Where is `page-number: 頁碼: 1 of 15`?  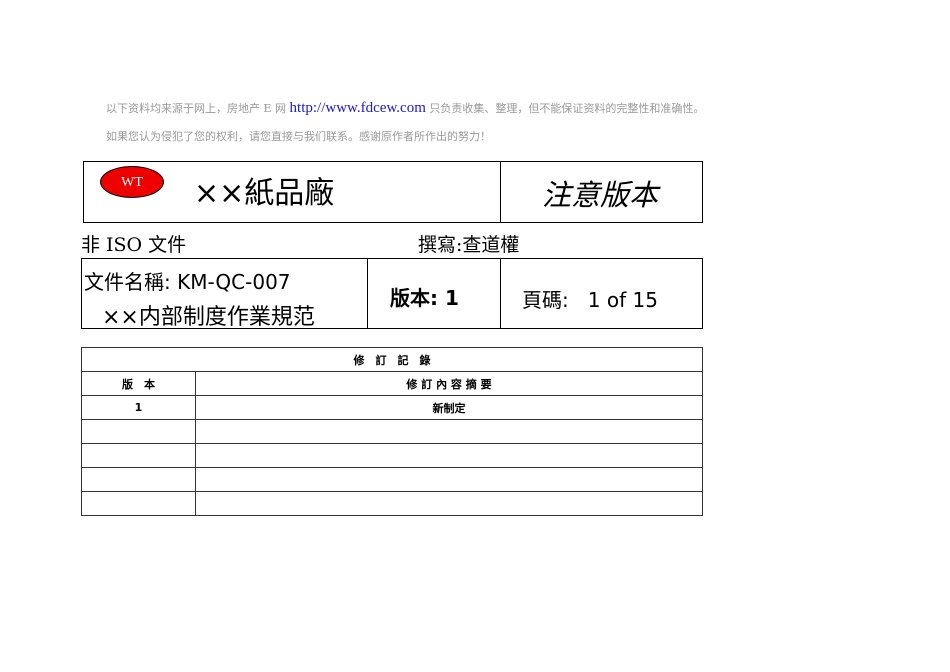 page-number: 頁碼: 1 of 15 is located at coordinates (590, 300).